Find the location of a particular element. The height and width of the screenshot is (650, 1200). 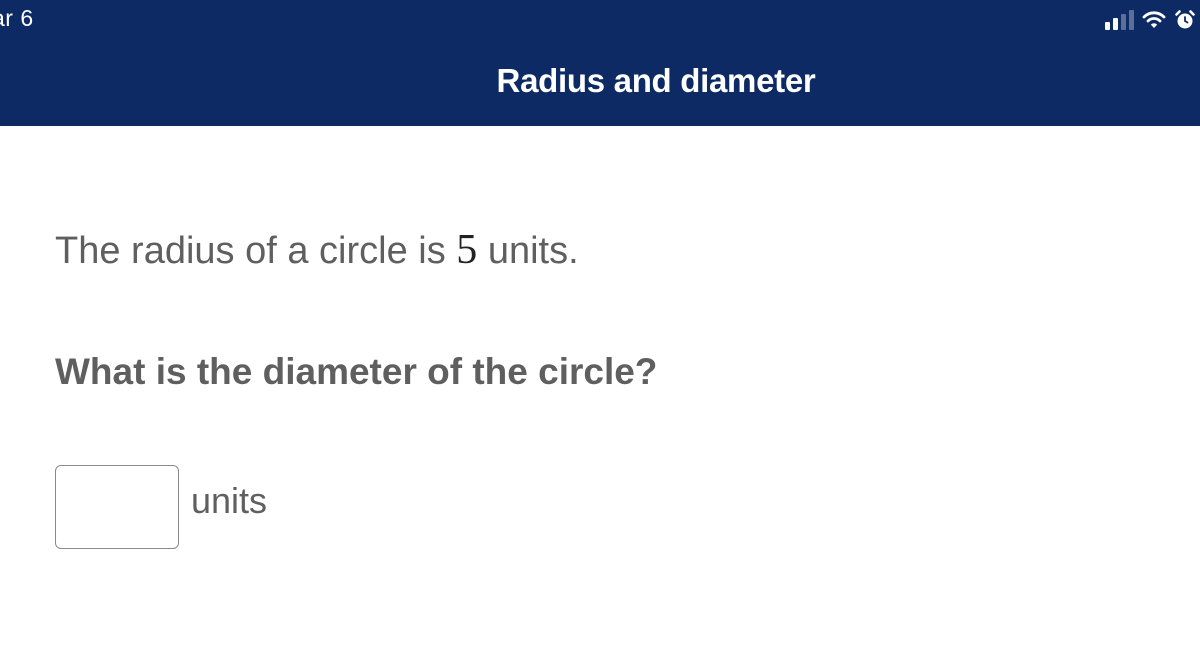

status-time: ar 6 is located at coordinates (17, 18).